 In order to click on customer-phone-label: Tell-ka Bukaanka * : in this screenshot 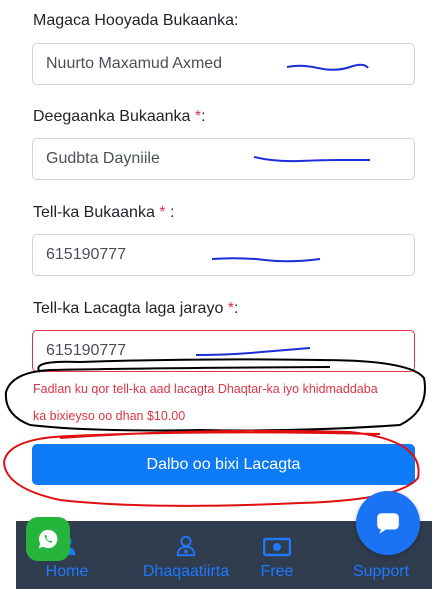, I will do `click(104, 212)`.